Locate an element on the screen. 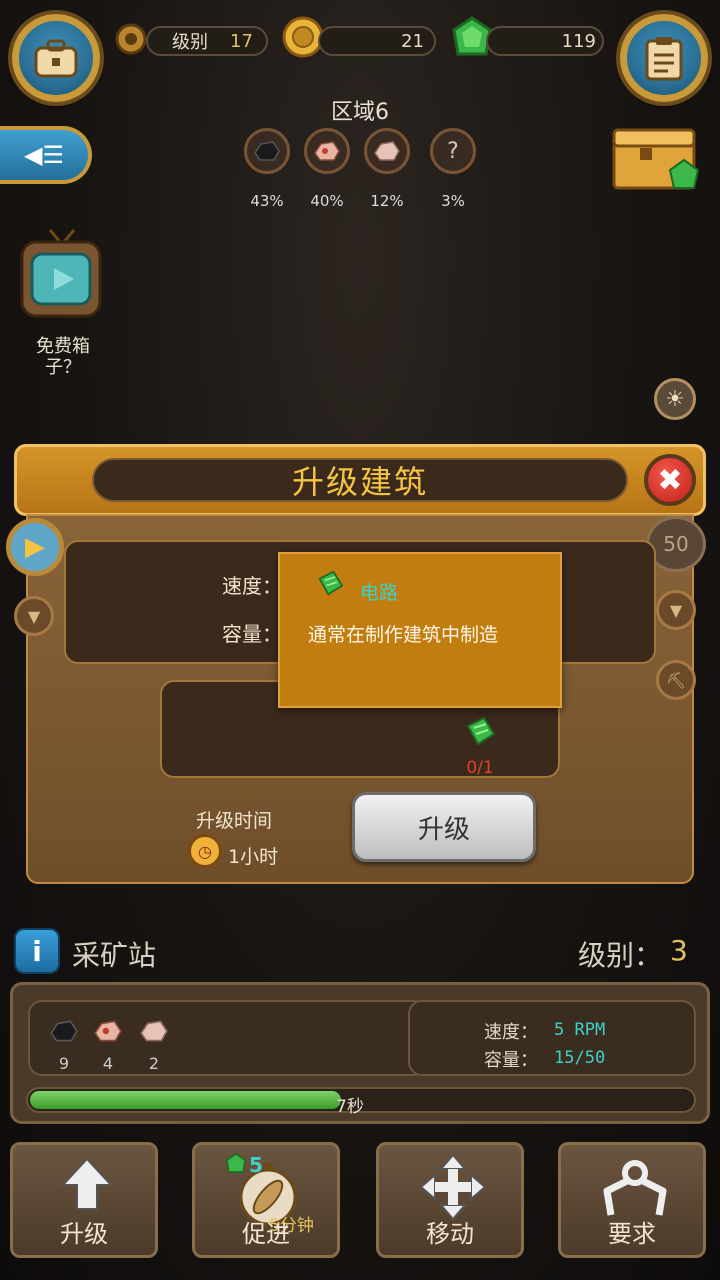 Image resolution: width=720 pixels, height=1280 pixels. circuit-item-icon is located at coordinates (480, 731).